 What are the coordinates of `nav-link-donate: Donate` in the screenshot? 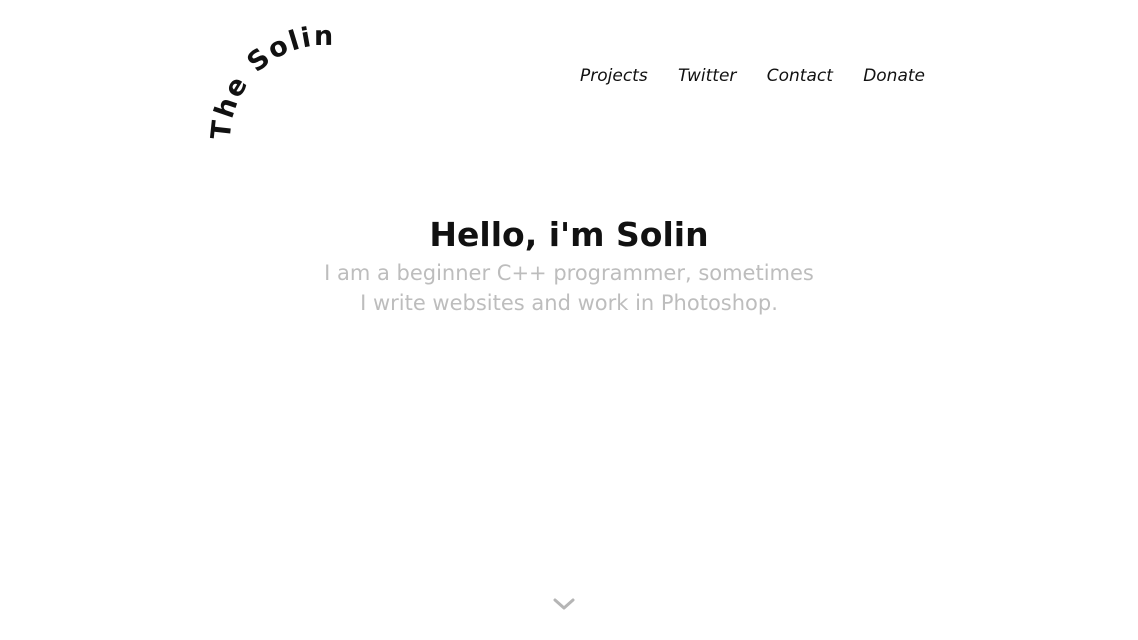 It's located at (894, 76).